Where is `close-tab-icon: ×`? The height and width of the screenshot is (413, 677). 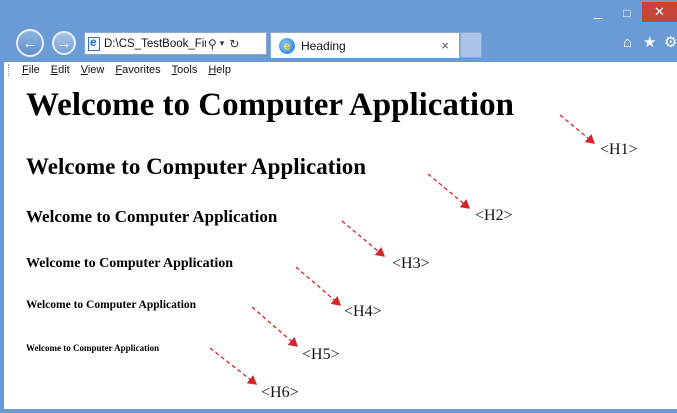
close-tab-icon: × is located at coordinates (445, 45).